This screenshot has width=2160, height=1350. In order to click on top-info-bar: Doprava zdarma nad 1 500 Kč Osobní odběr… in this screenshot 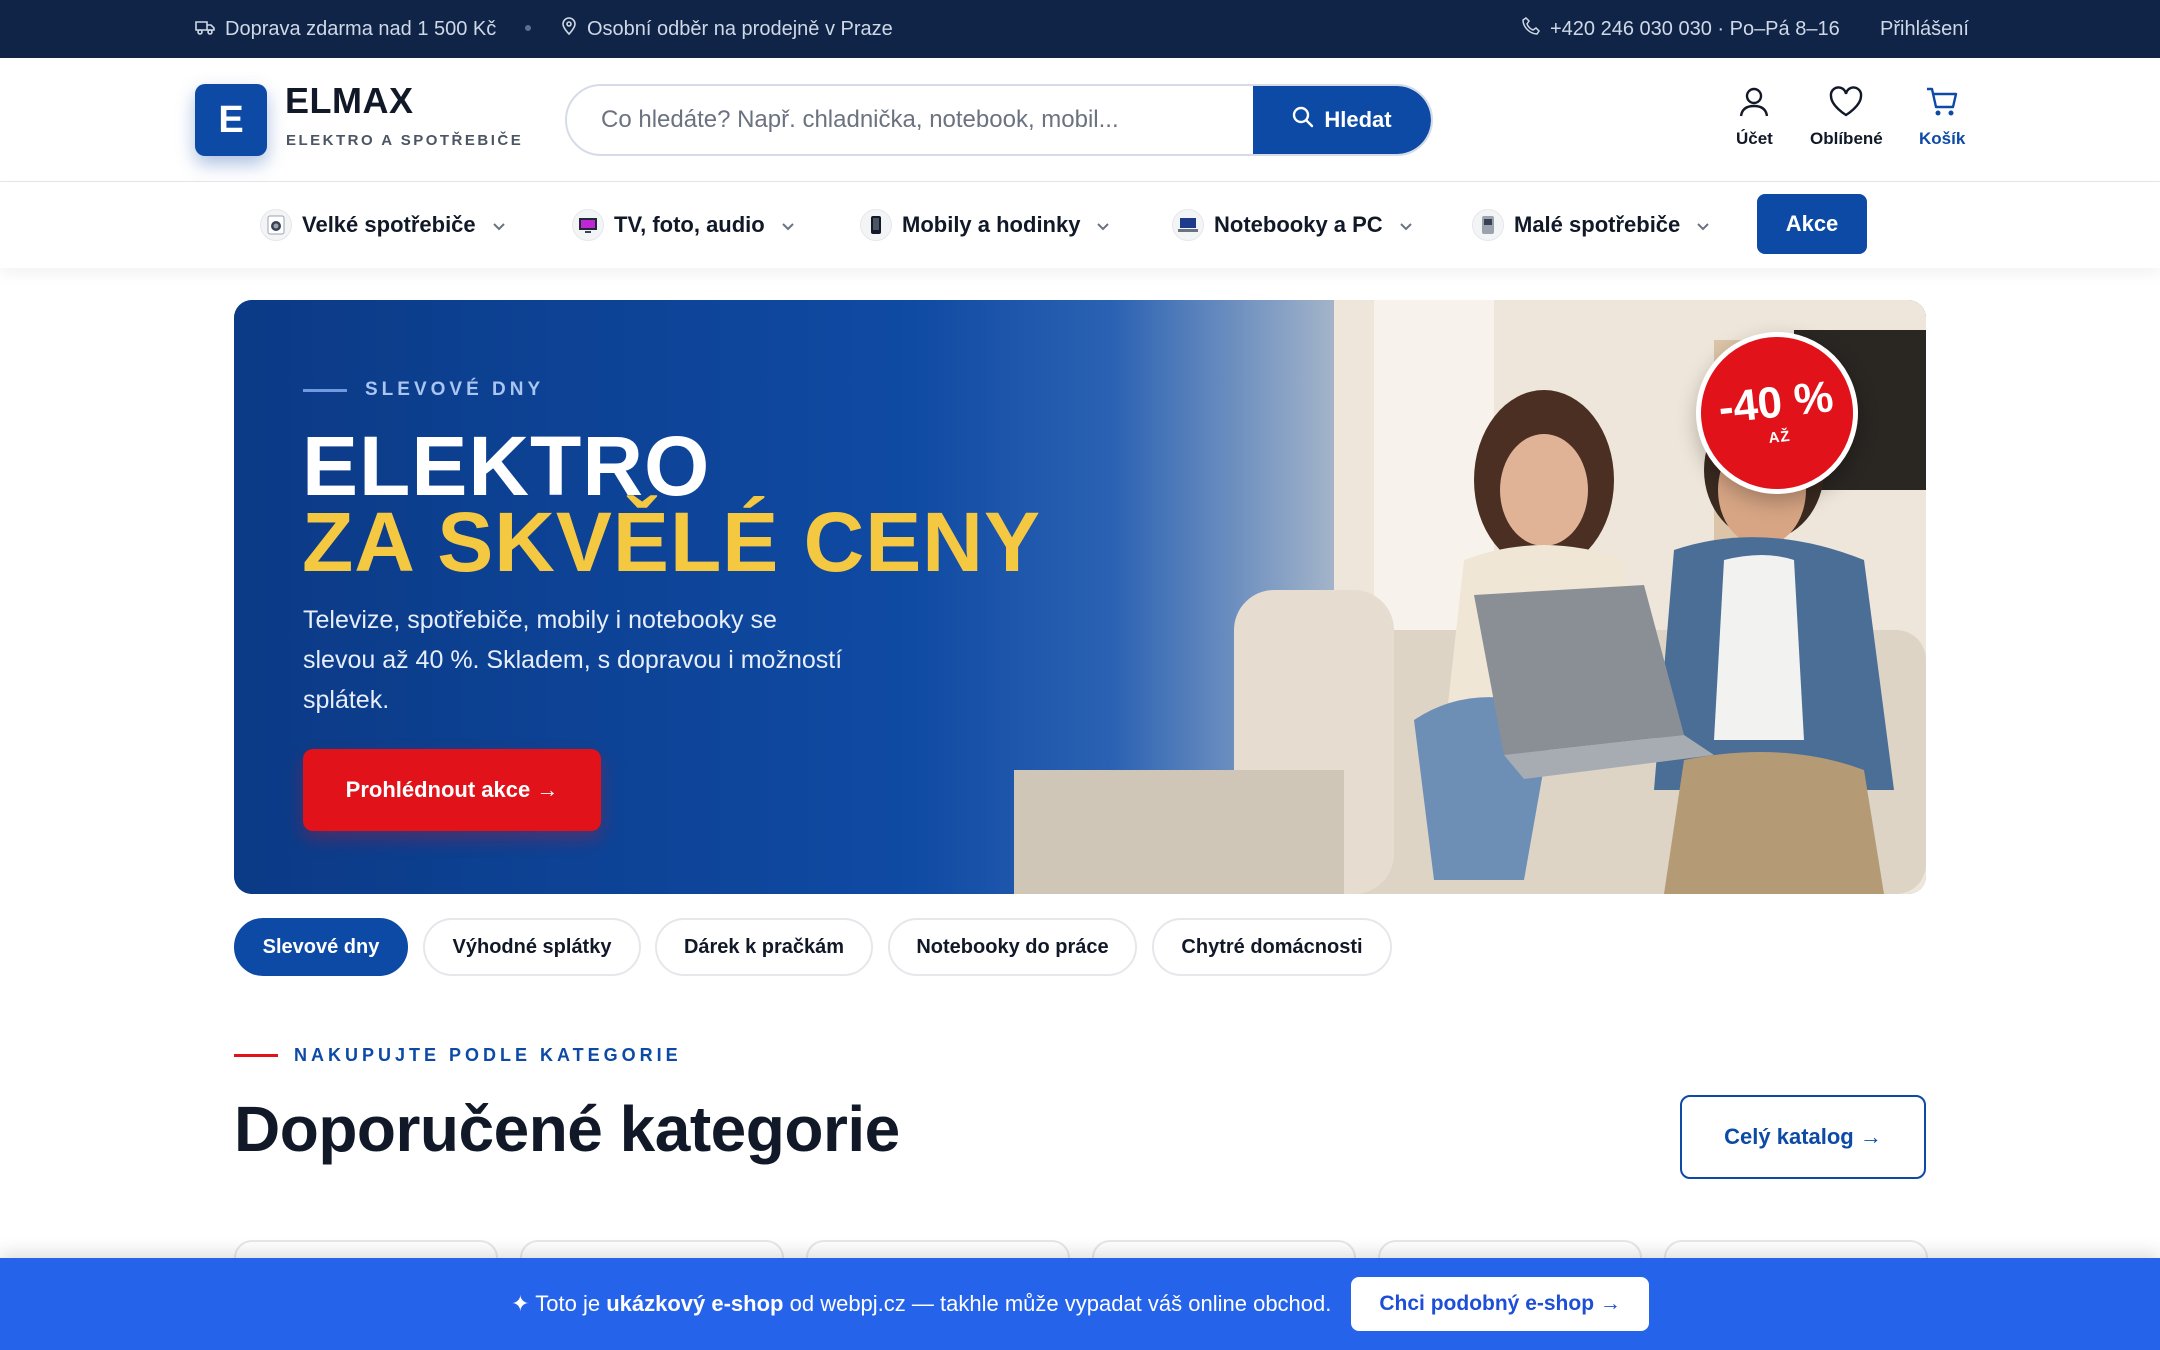, I will do `click(1080, 29)`.